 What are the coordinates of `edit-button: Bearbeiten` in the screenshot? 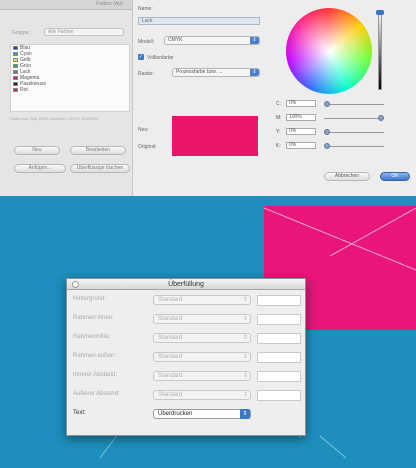 It's located at (98, 150).